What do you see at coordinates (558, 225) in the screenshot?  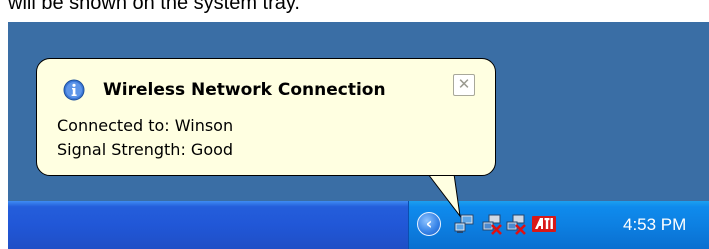 I see `system-tray: ‹ 4:53 PM` at bounding box center [558, 225].